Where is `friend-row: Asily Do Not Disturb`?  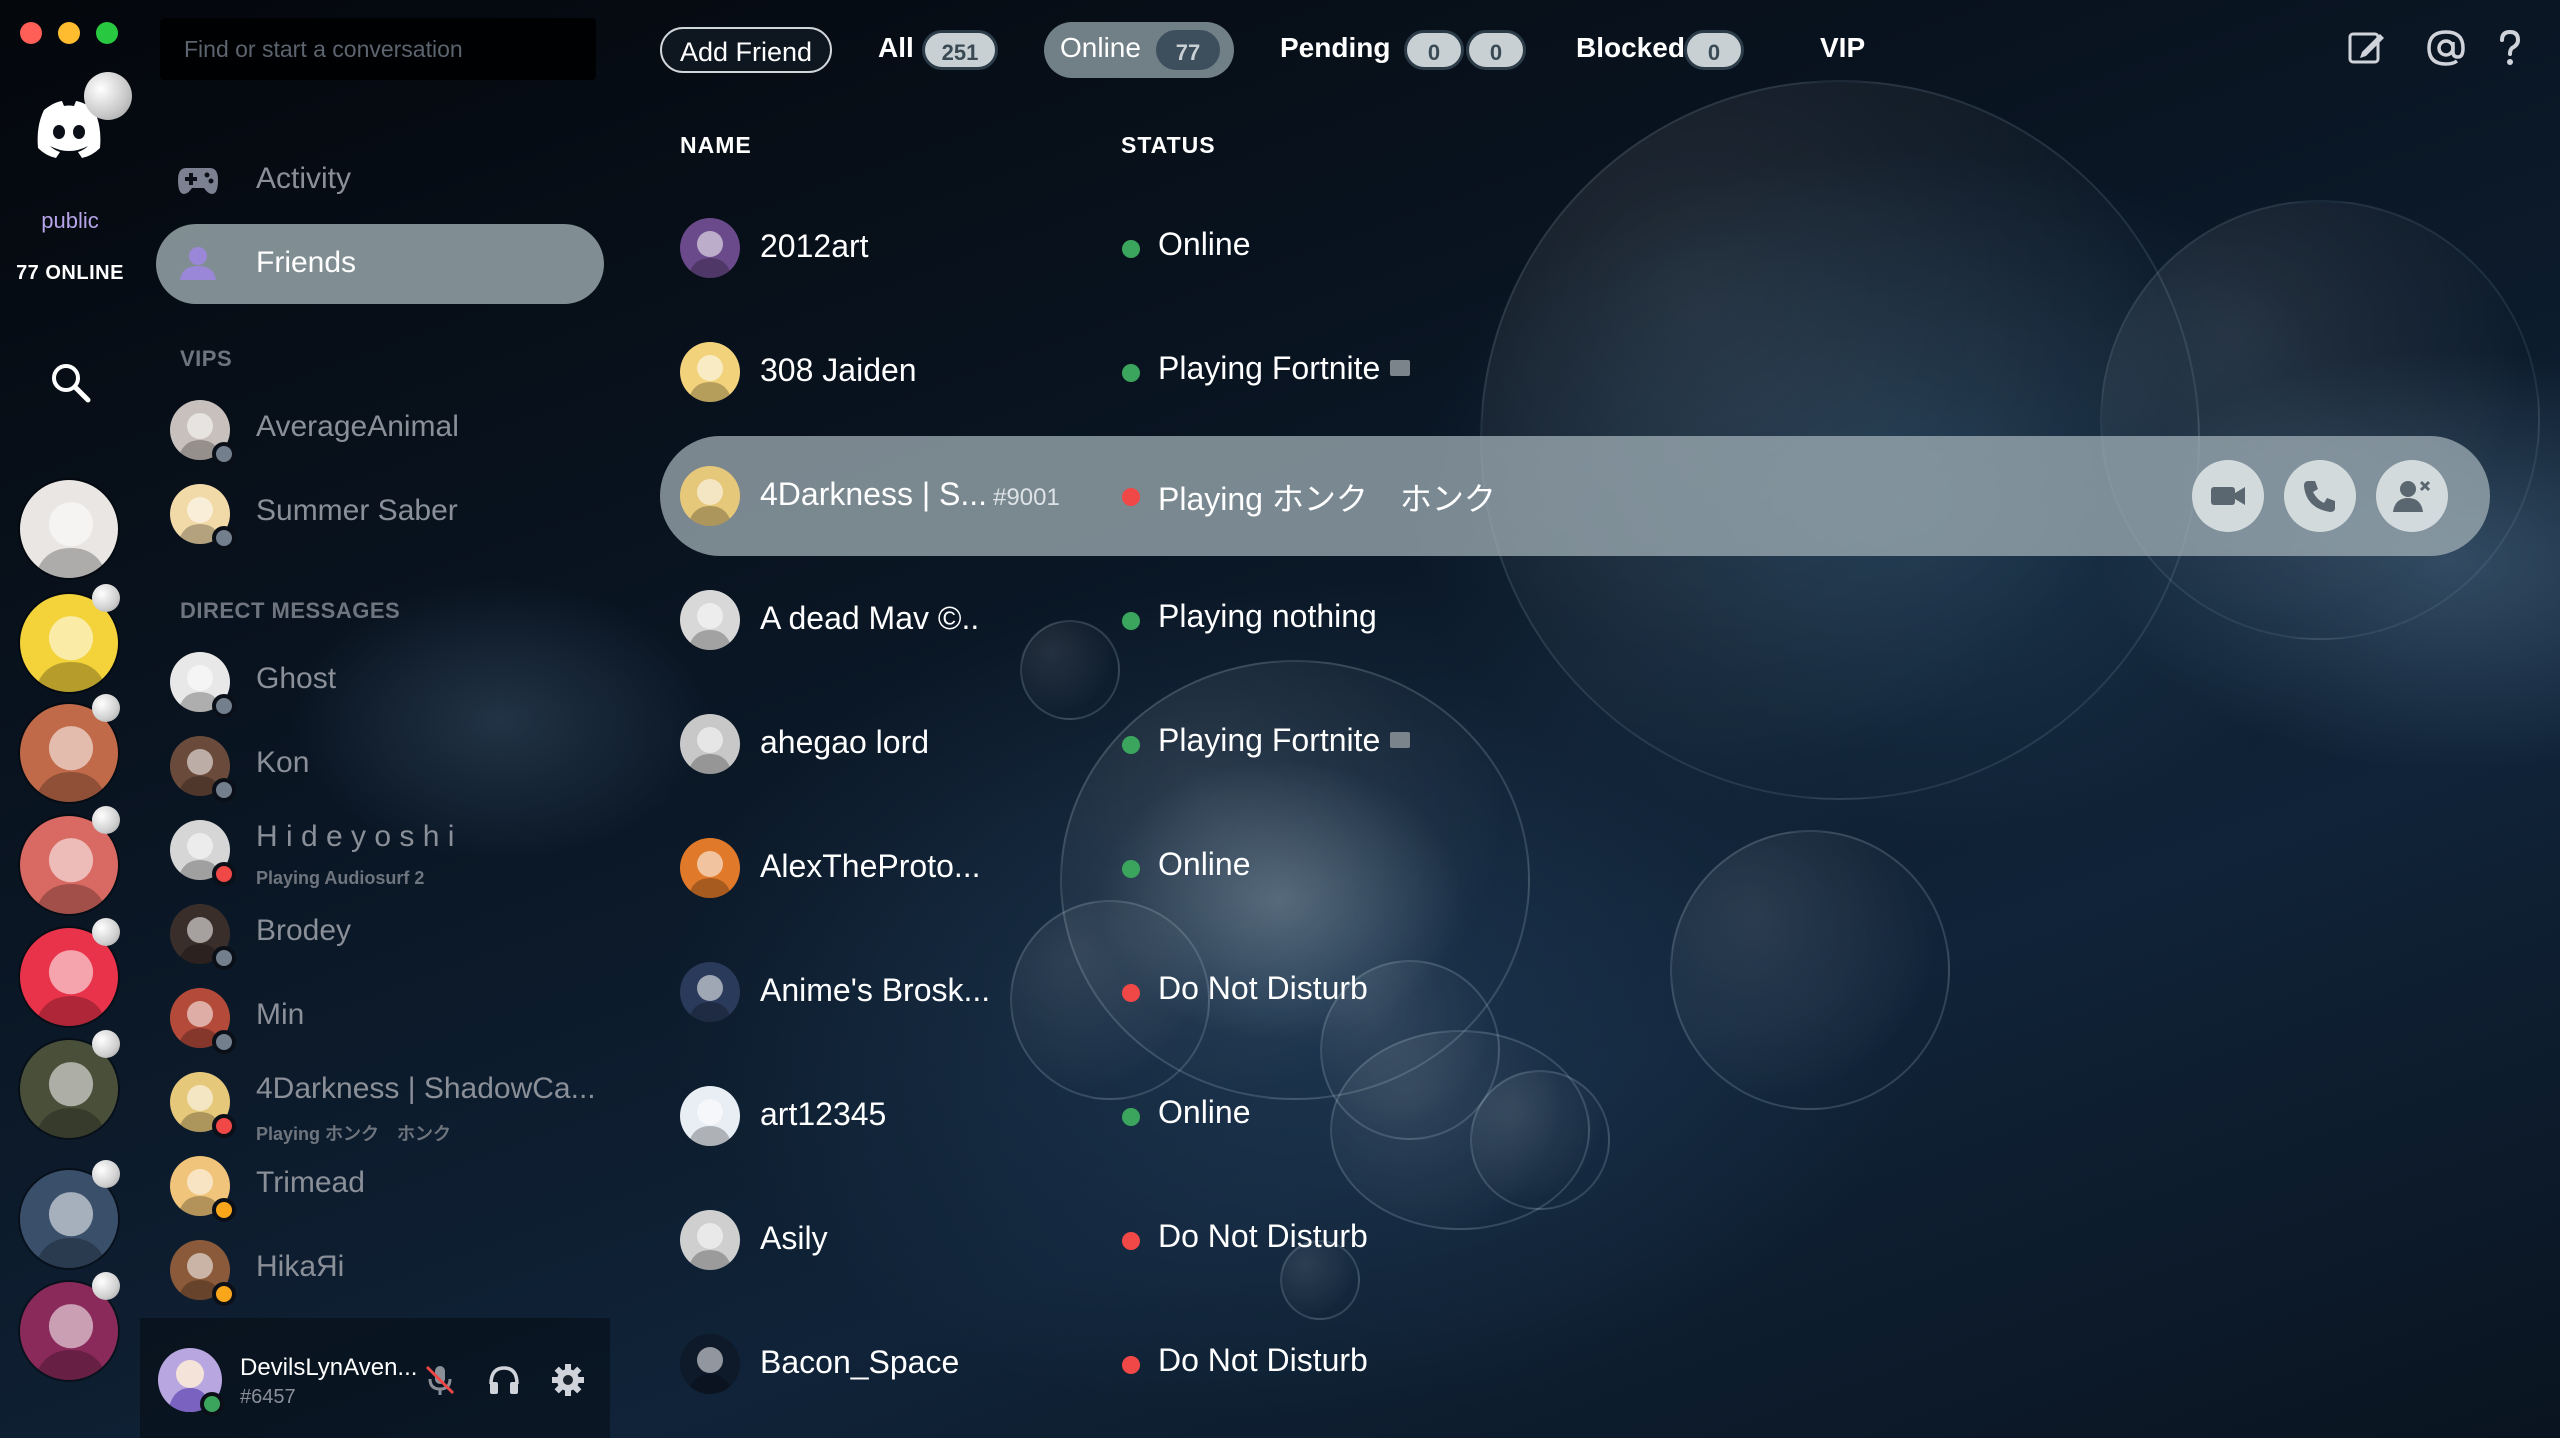 friend-row: Asily Do Not Disturb is located at coordinates (1575, 1240).